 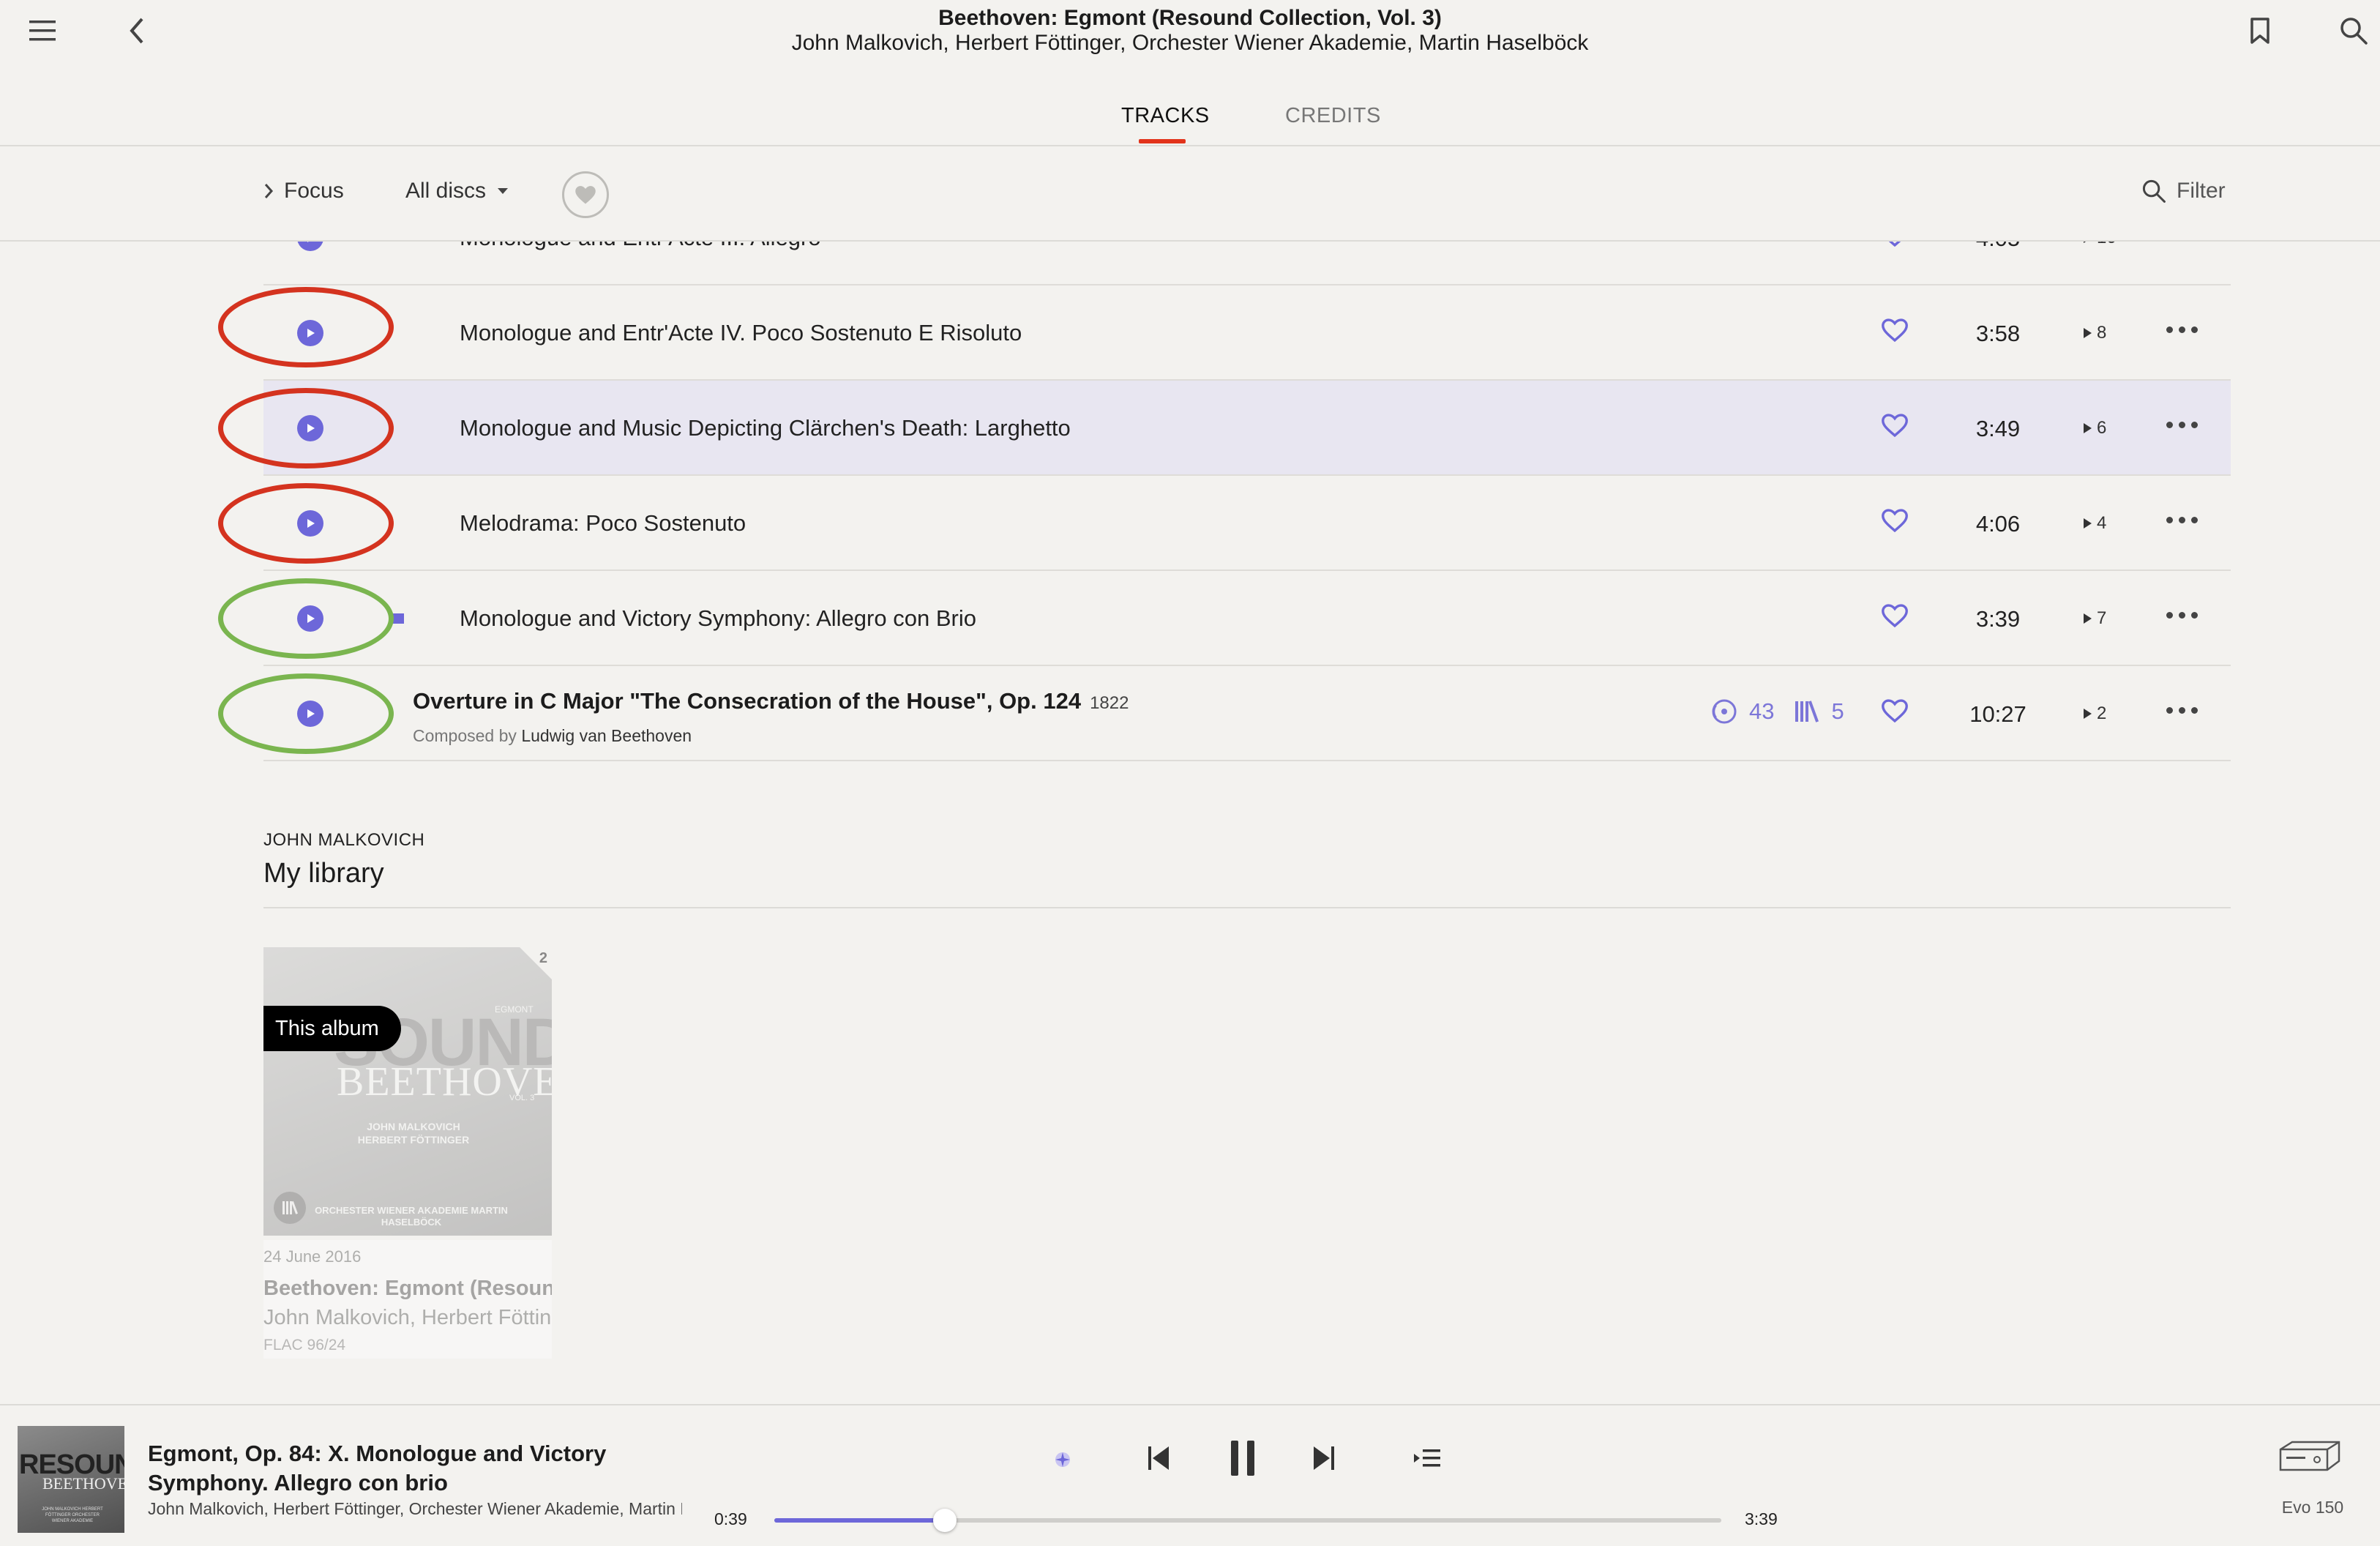 What do you see at coordinates (303, 191) in the screenshot?
I see `focus-button: Focus` at bounding box center [303, 191].